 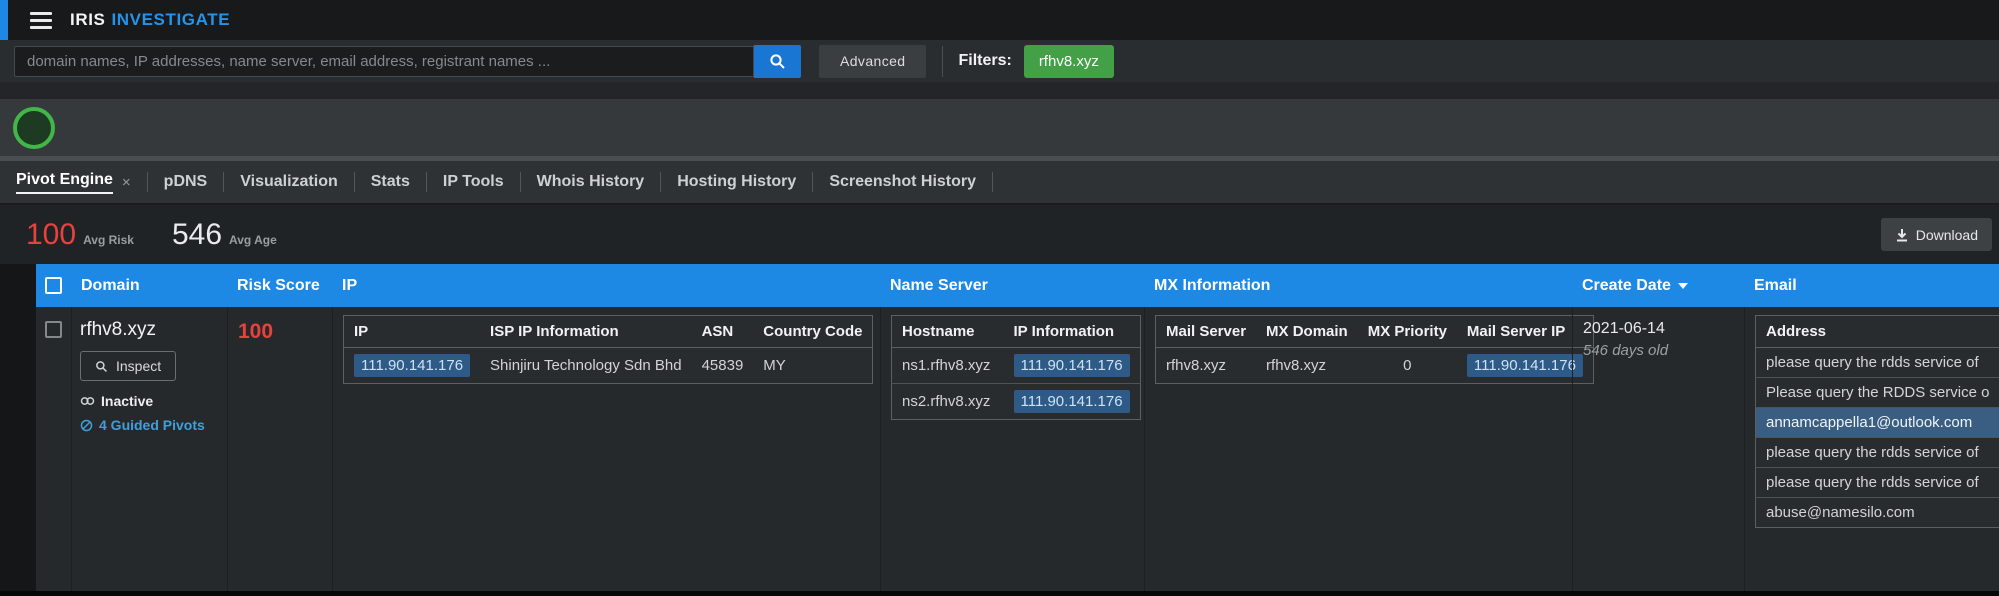 I want to click on guided-pivots-link: 4 Guided Pivots, so click(x=153, y=425).